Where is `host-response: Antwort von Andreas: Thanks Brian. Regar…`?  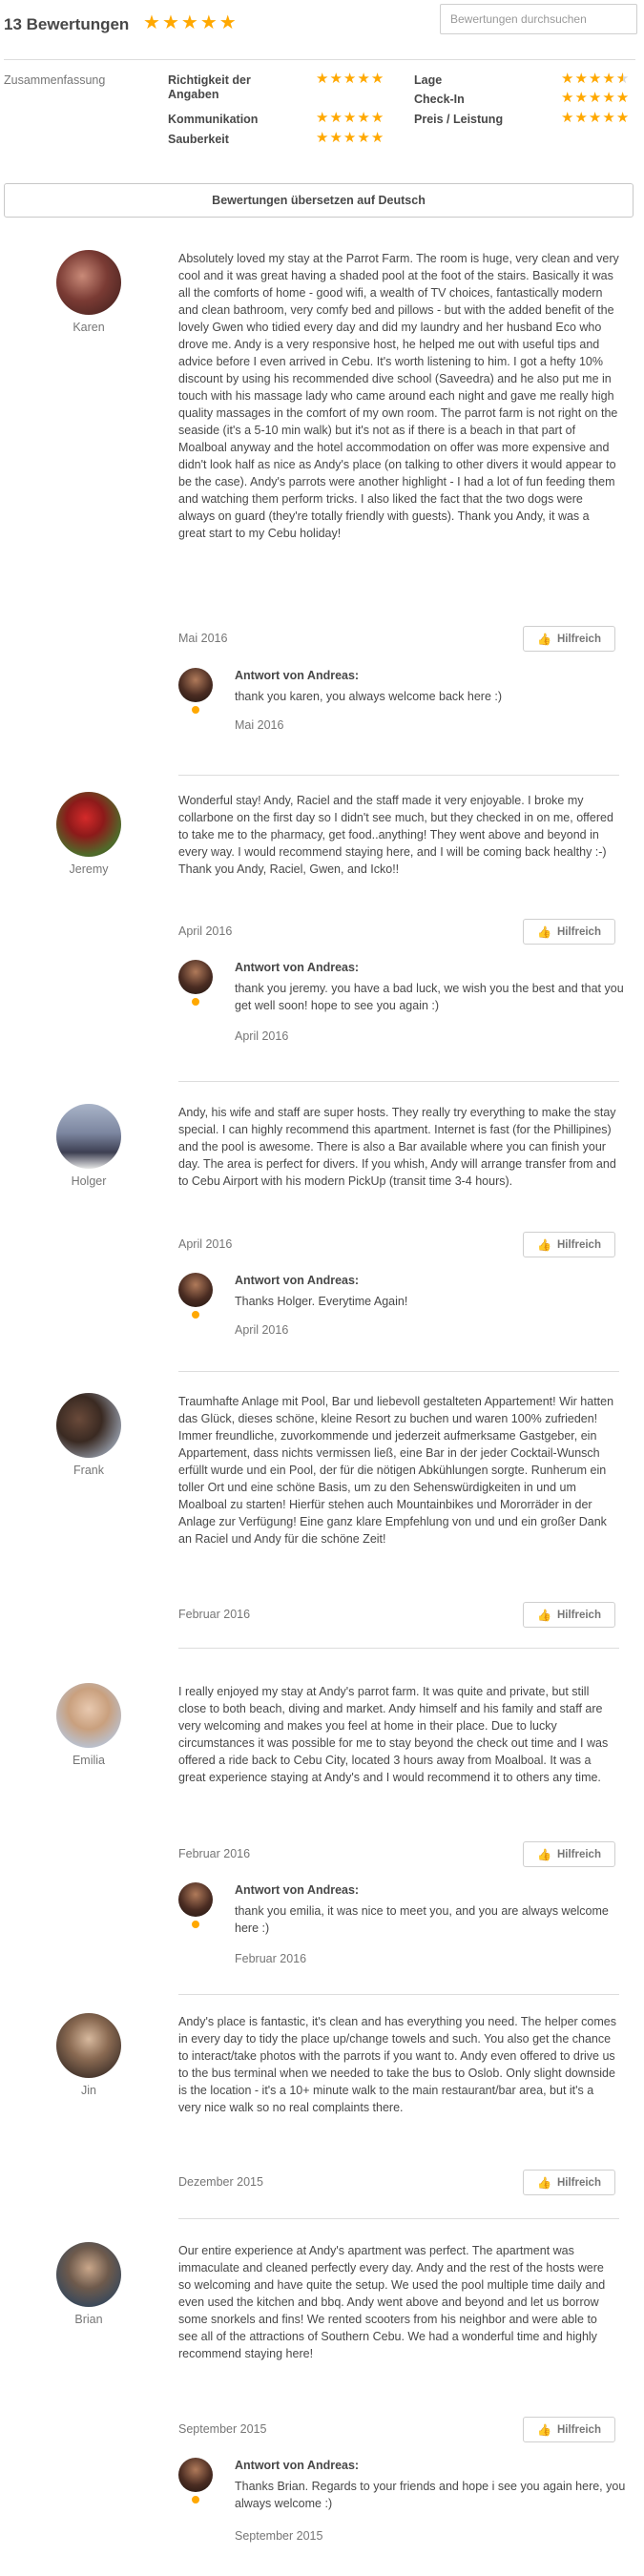 host-response: Antwort von Andreas: Thanks Brian. Regar… is located at coordinates (401, 2505).